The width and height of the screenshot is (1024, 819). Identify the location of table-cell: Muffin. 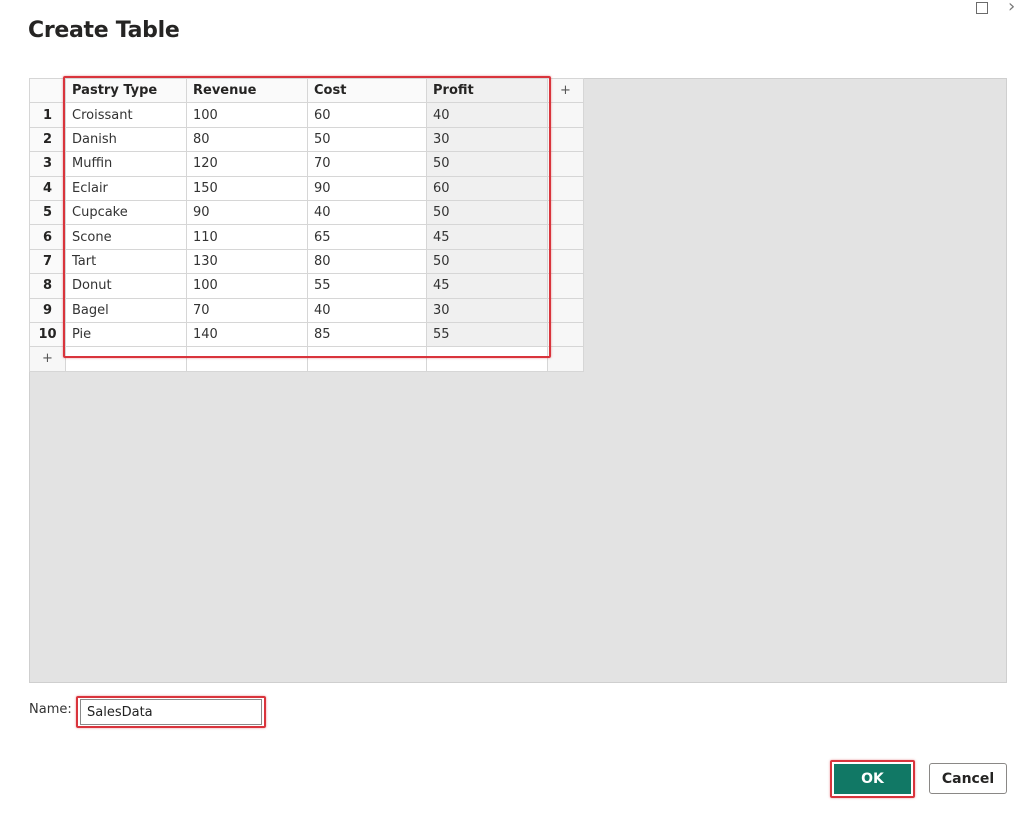
(126, 164).